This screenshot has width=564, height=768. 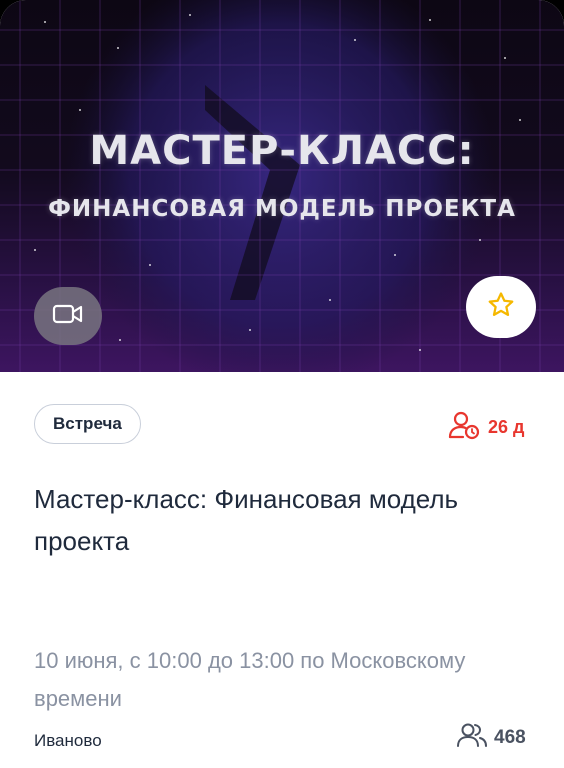 I want to click on users-icon, so click(x=472, y=738).